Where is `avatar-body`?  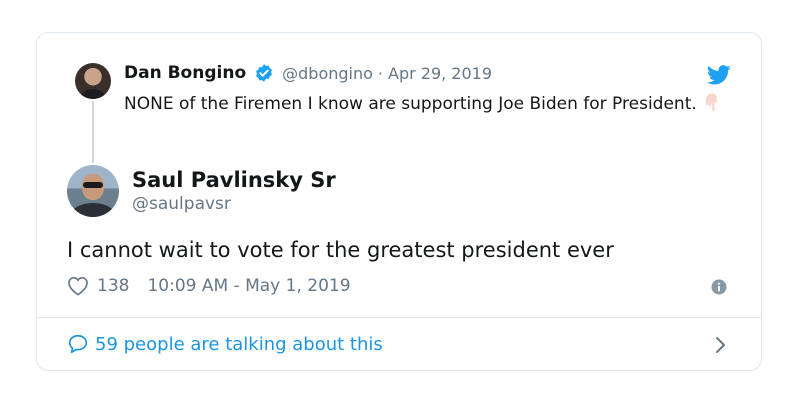
avatar-body is located at coordinates (93, 210).